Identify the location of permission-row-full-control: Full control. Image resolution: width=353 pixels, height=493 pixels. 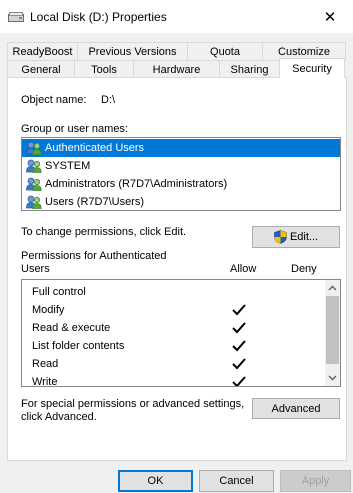
(181, 292).